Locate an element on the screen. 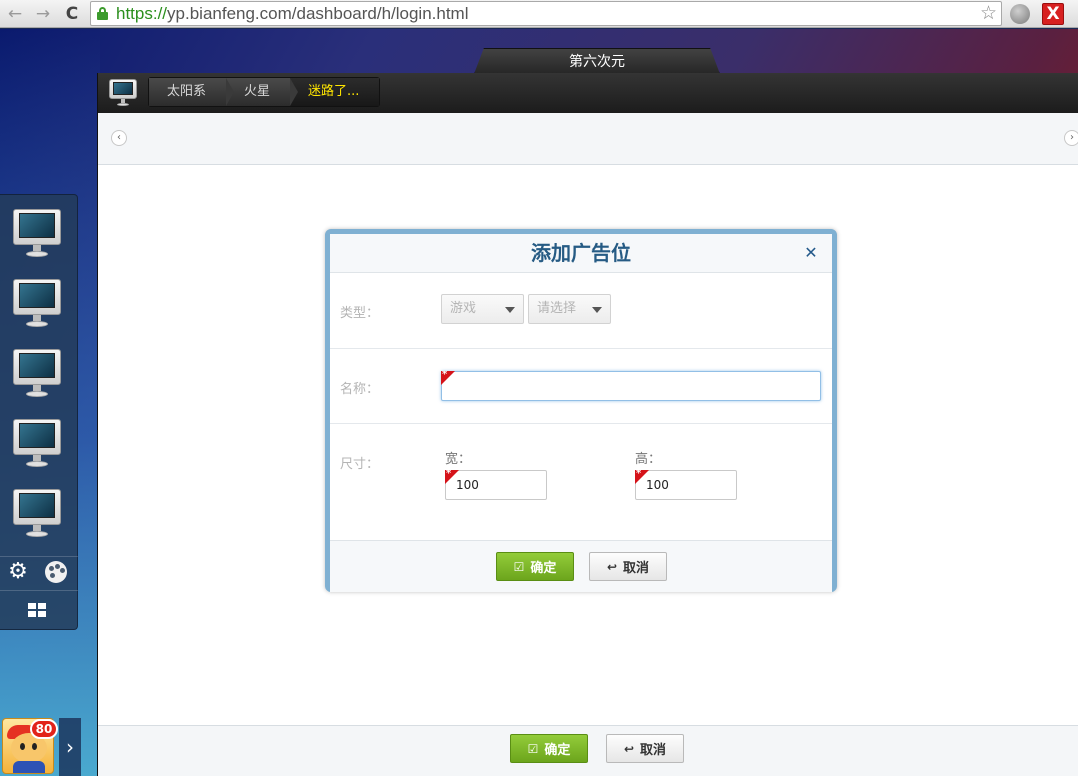 The height and width of the screenshot is (776, 1078). close-x-icon: X is located at coordinates (1053, 14).